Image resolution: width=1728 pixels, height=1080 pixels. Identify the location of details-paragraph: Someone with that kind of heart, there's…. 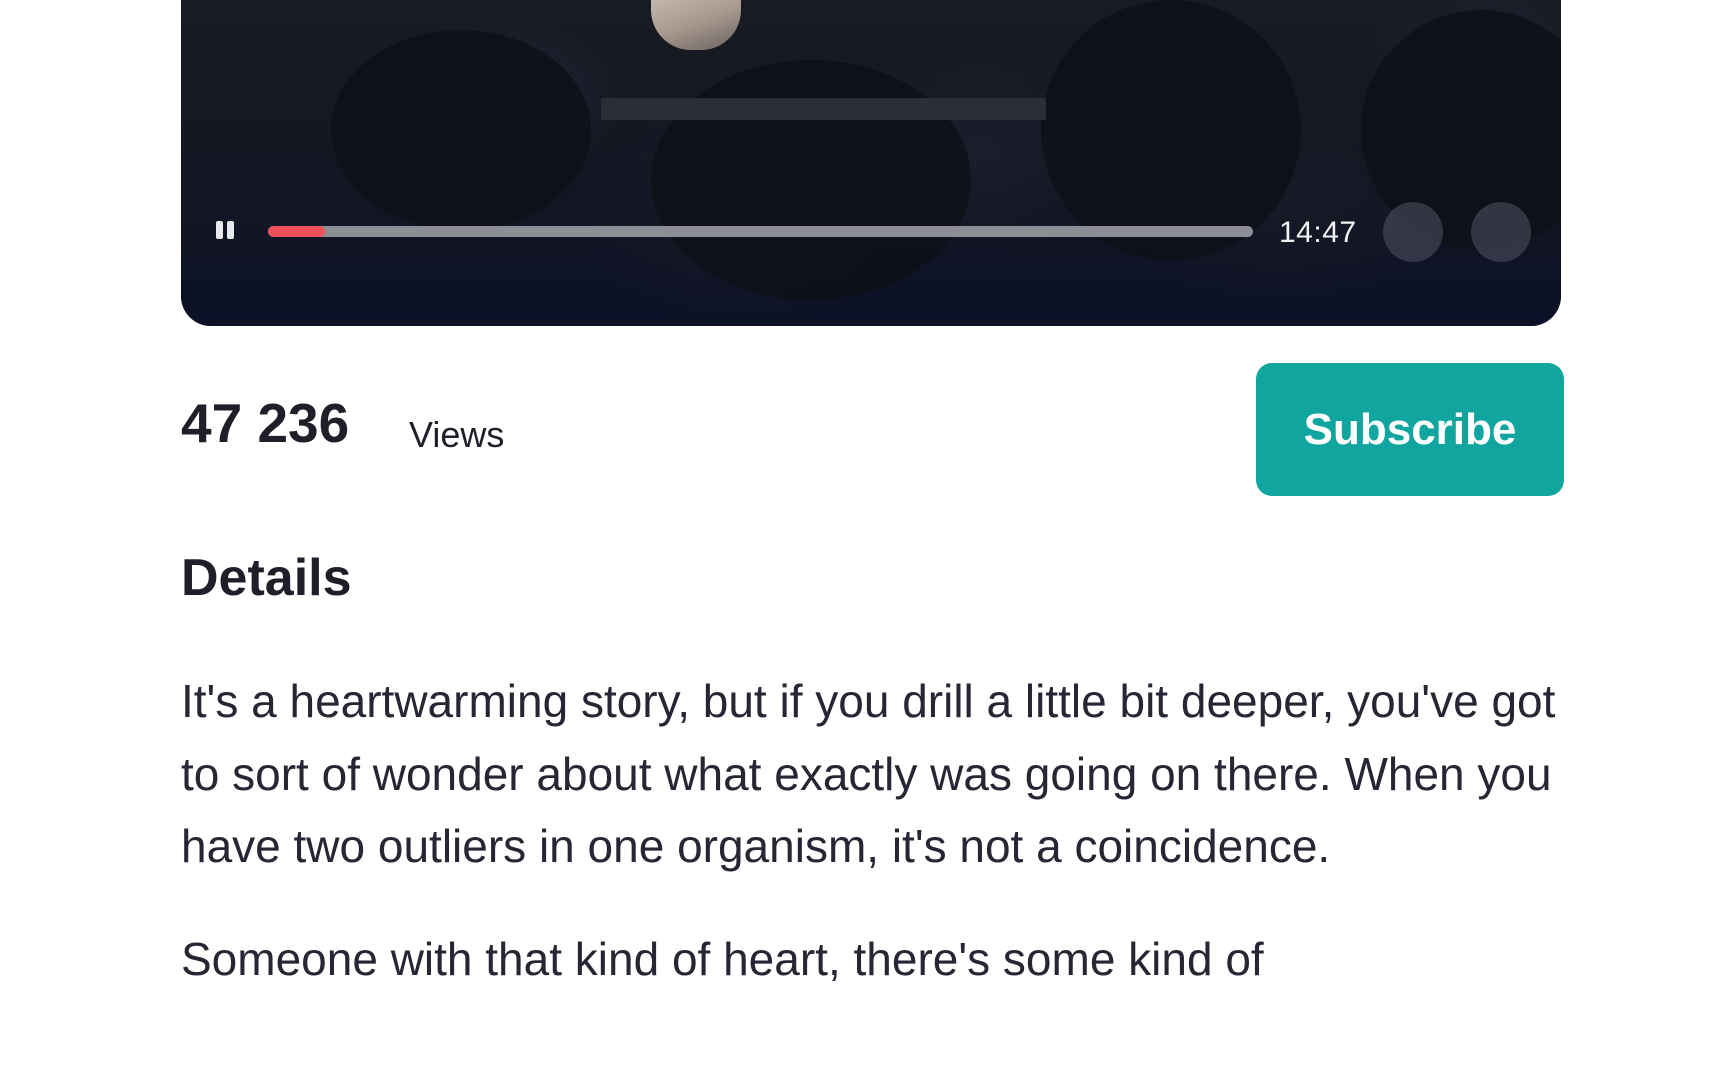
(722, 958).